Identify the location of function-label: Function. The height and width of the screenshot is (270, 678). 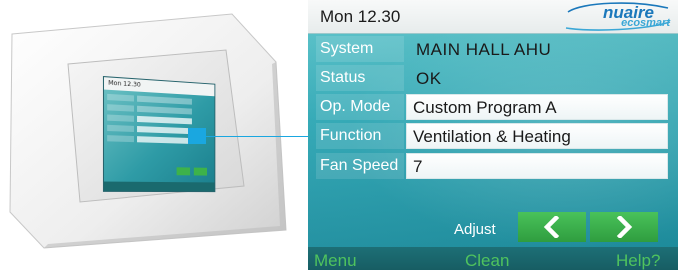
(360, 136).